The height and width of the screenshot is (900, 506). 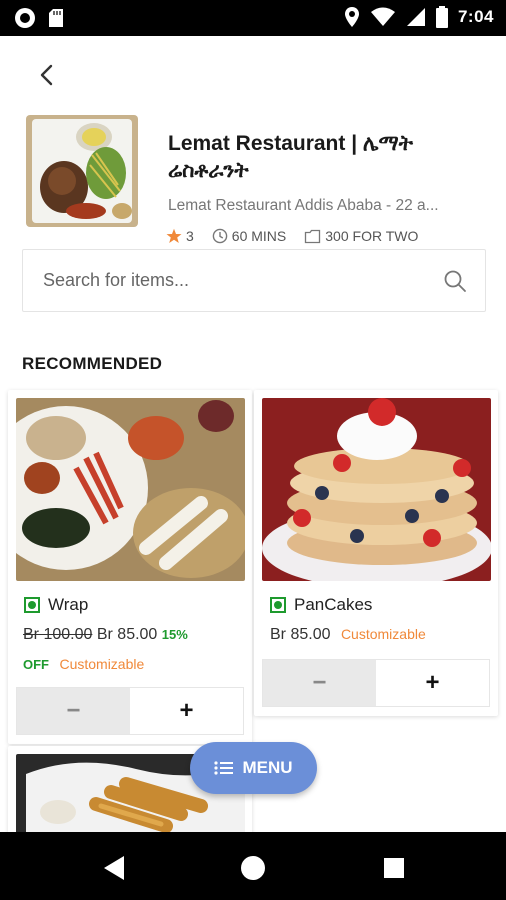 I want to click on item-tag-row: OFF Customizable, so click(x=83, y=665).